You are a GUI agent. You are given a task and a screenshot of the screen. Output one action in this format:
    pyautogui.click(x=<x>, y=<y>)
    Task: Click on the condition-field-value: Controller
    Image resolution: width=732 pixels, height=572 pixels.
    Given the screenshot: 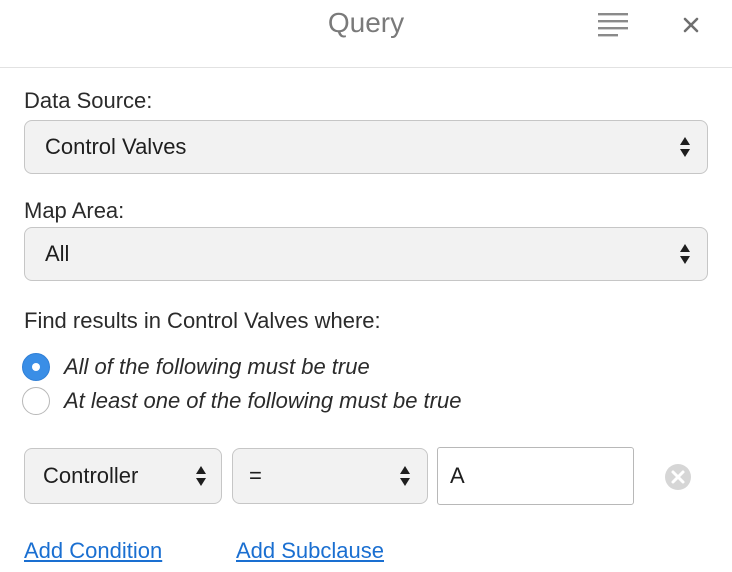 What is the action you would take?
    pyautogui.click(x=91, y=475)
    